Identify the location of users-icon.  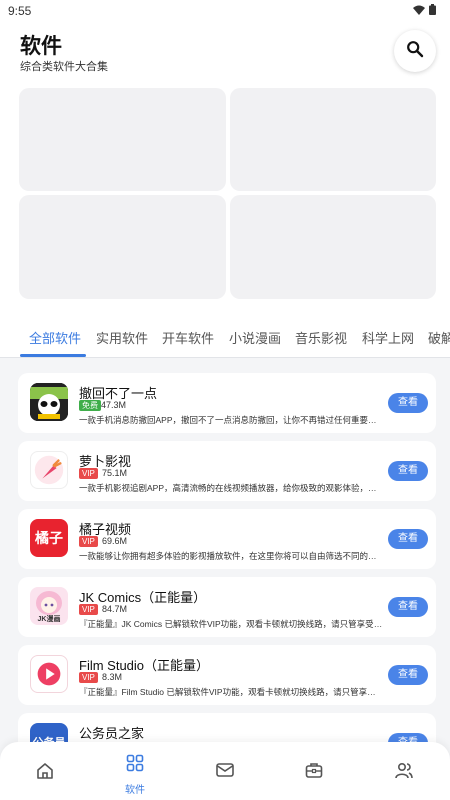
(404, 773).